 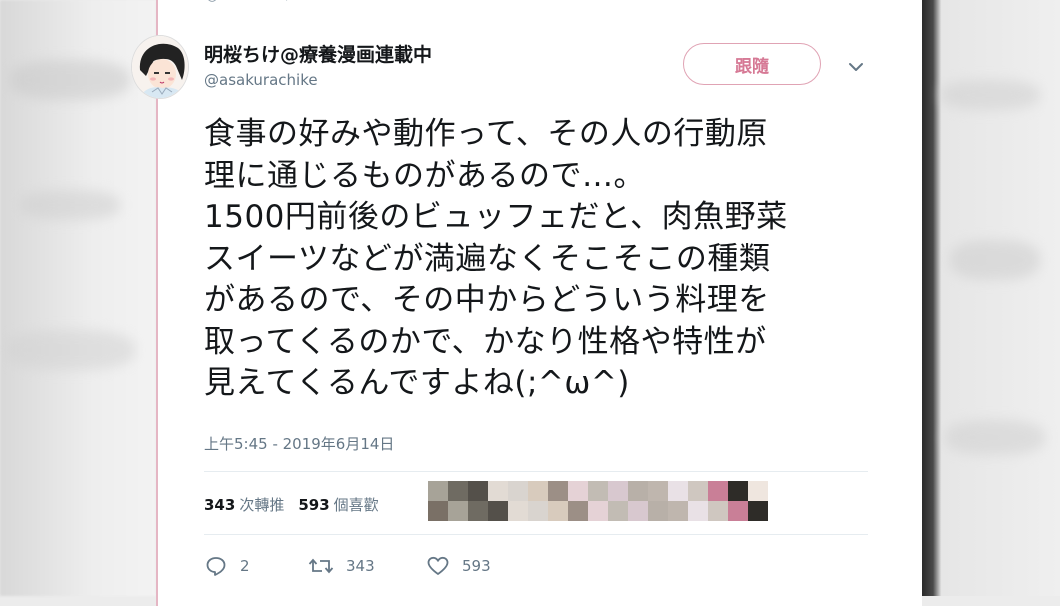 I want to click on reply-count: 2, so click(x=245, y=566).